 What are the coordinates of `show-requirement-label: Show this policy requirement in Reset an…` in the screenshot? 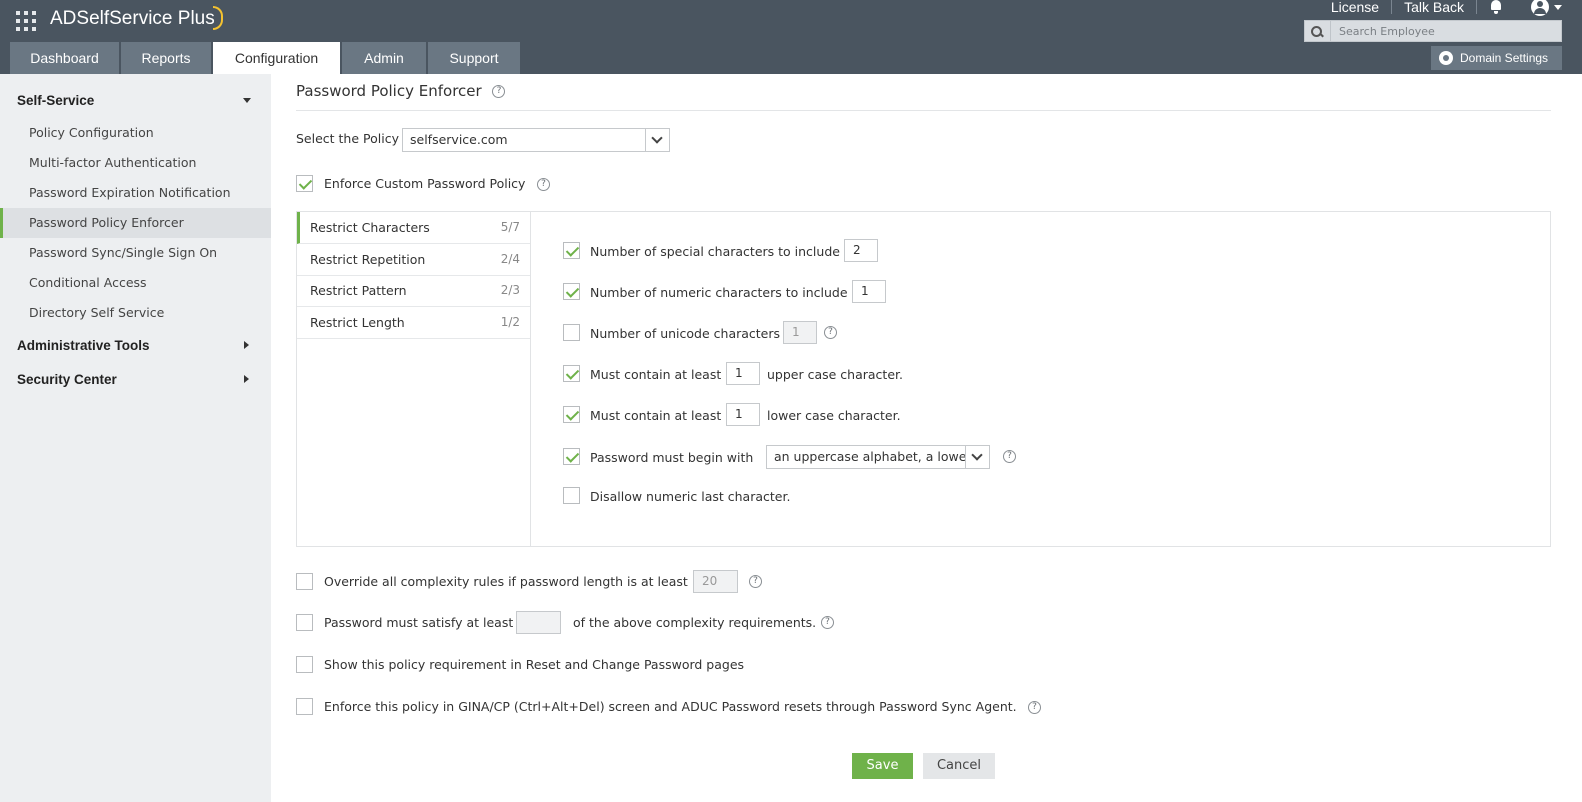 It's located at (534, 664).